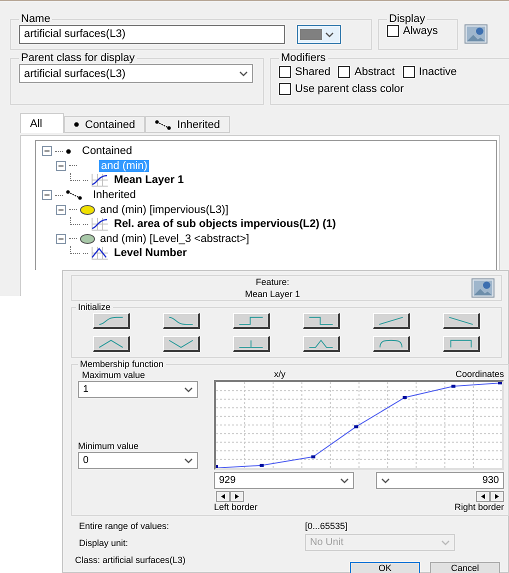  What do you see at coordinates (104, 543) in the screenshot?
I see `unit-label: Display unit:` at bounding box center [104, 543].